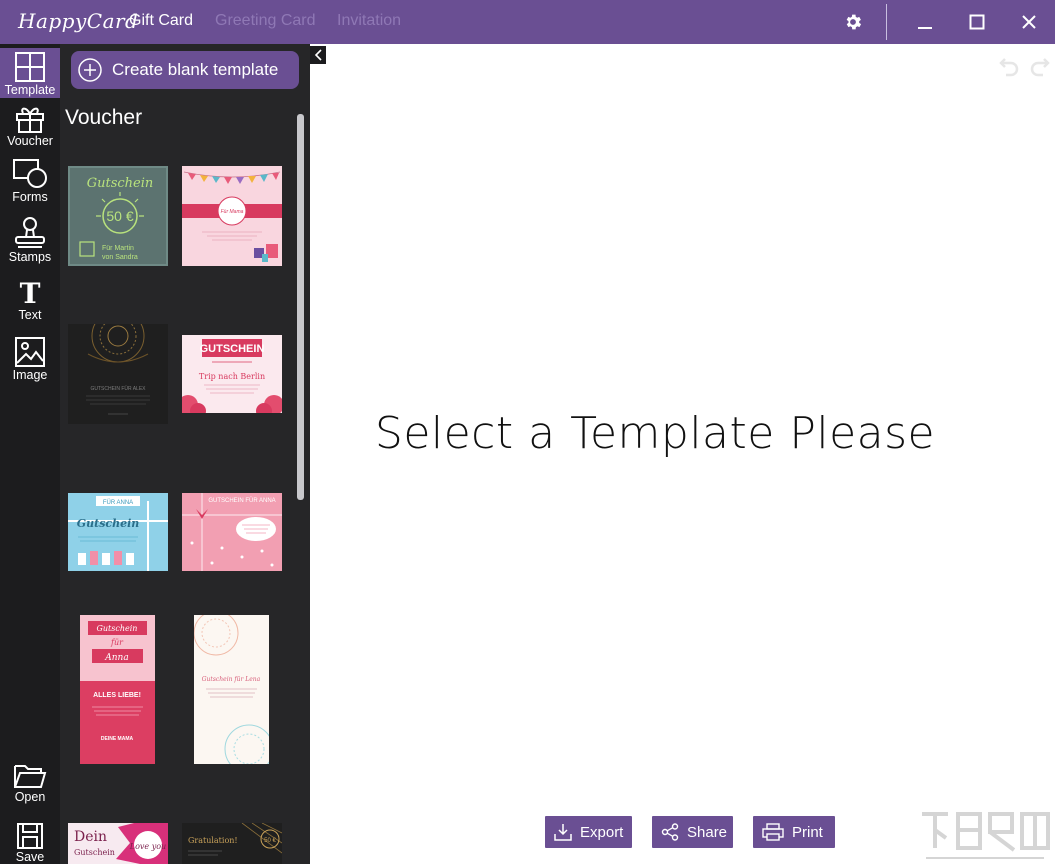 The height and width of the screenshot is (864, 1055). I want to click on rail-item-stamps: Stamps, so click(30, 242).